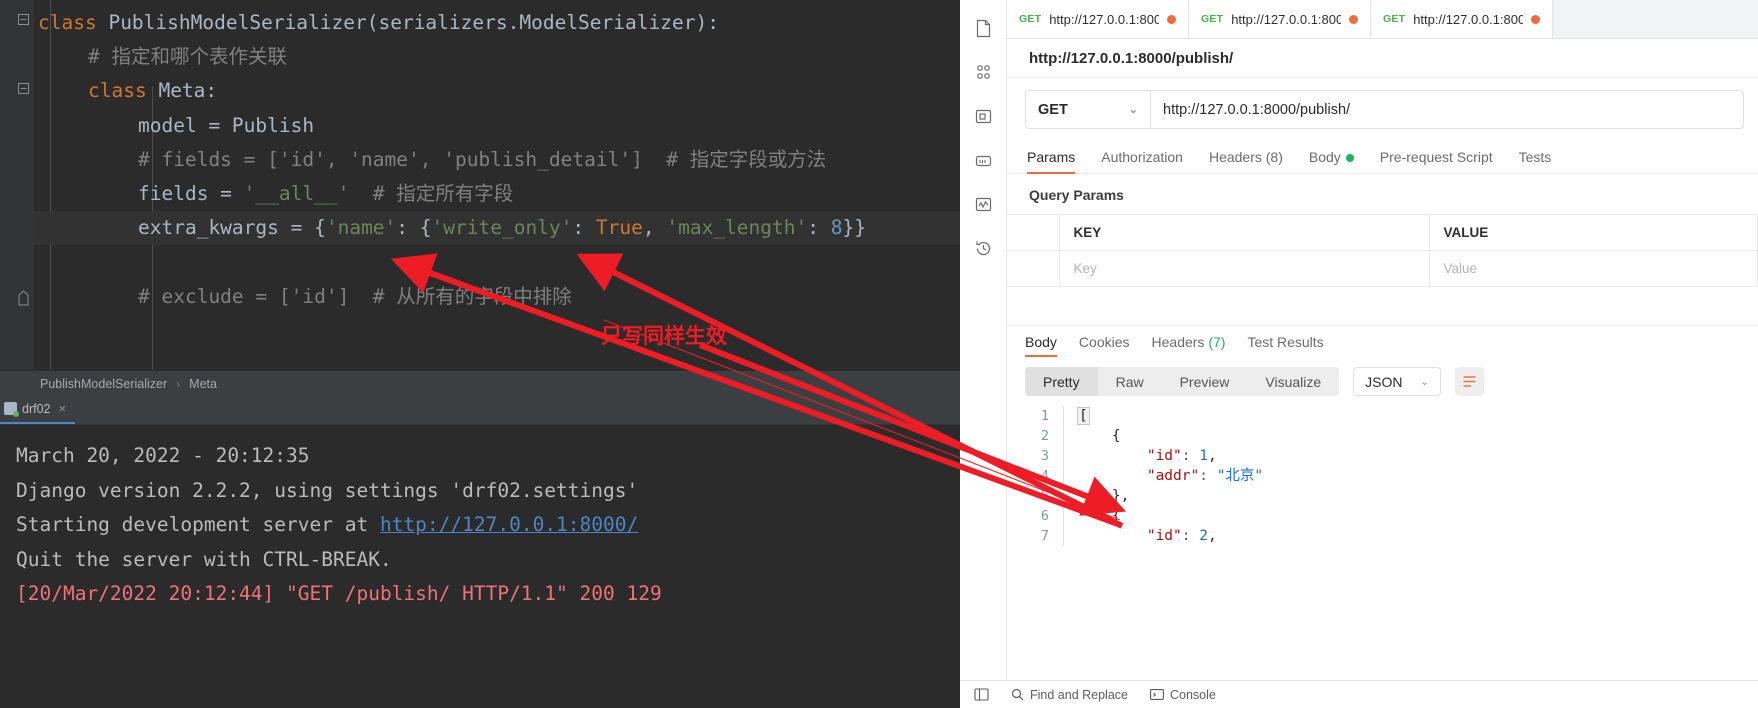  What do you see at coordinates (1087, 109) in the screenshot?
I see `http-method-select: GET ⌄` at bounding box center [1087, 109].